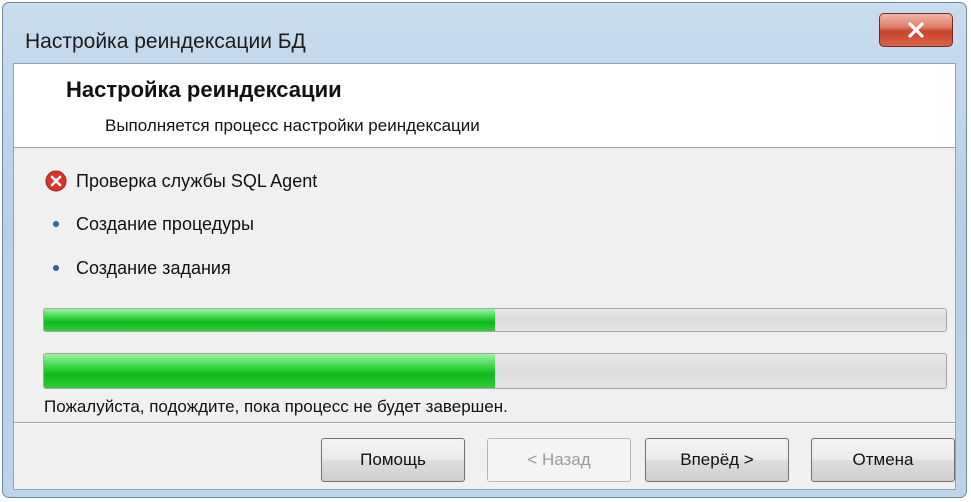 The height and width of the screenshot is (502, 971). I want to click on close-icon, so click(916, 30).